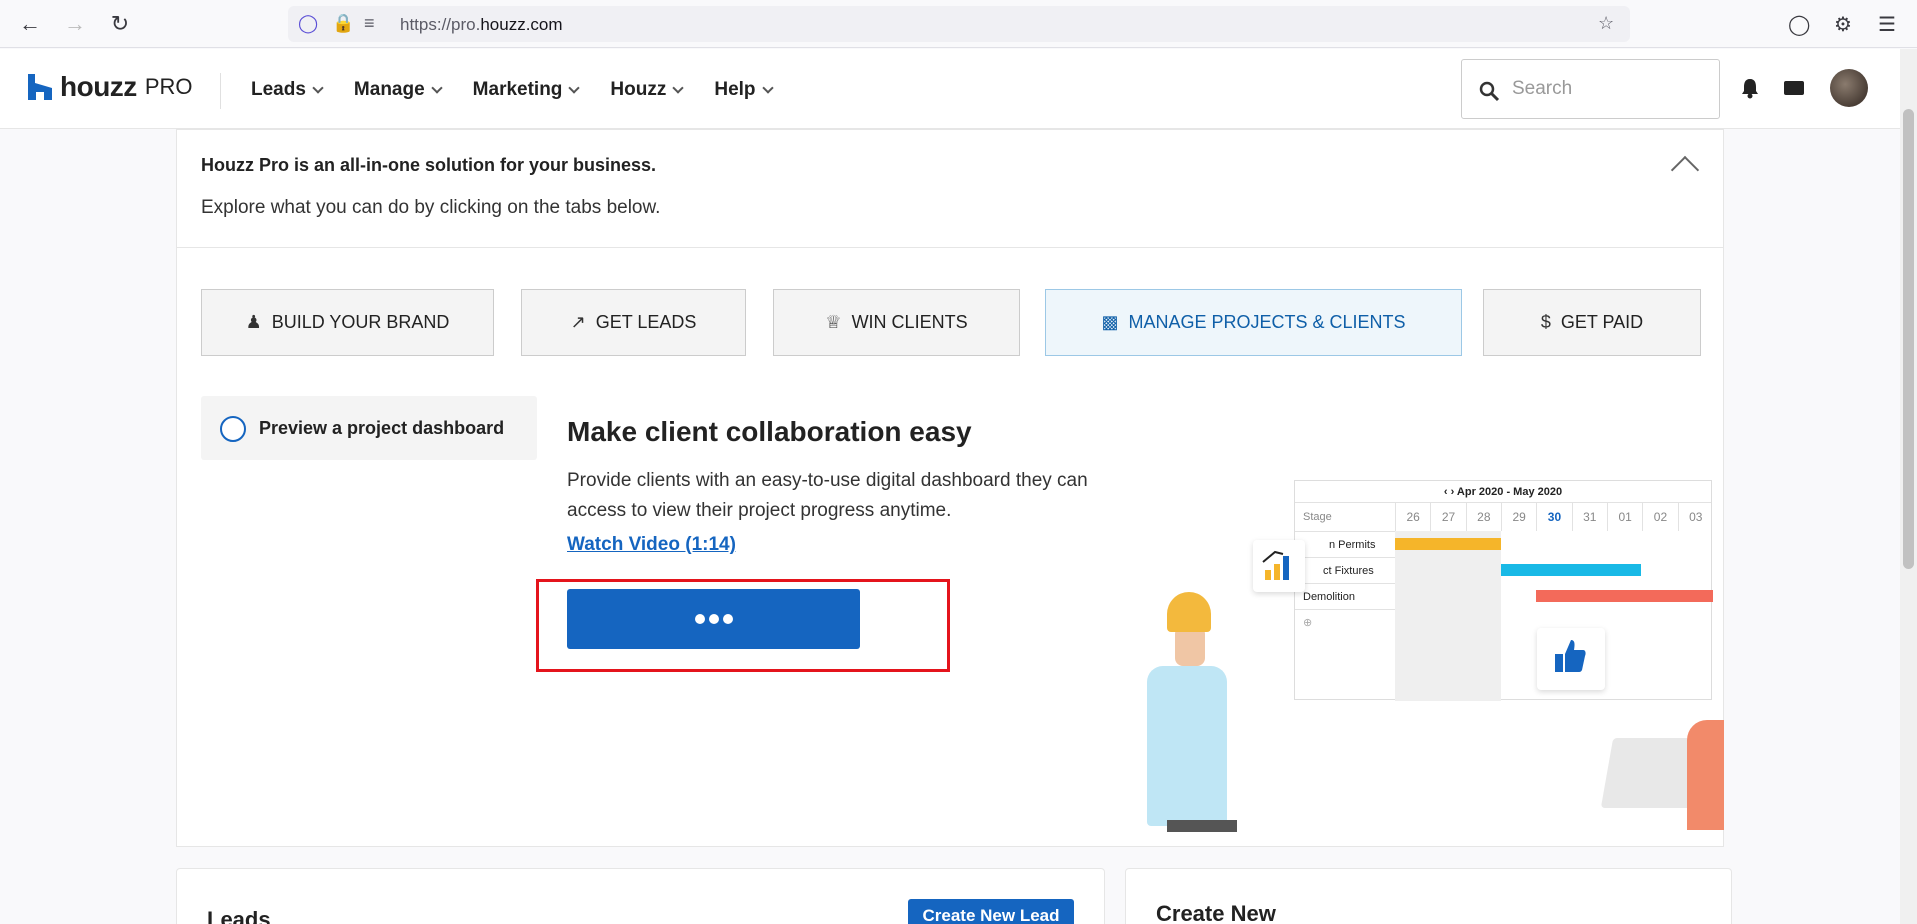 Image resolution: width=1917 pixels, height=924 pixels. What do you see at coordinates (651, 545) in the screenshot?
I see `watch-video-link: Watch Video (1:14)` at bounding box center [651, 545].